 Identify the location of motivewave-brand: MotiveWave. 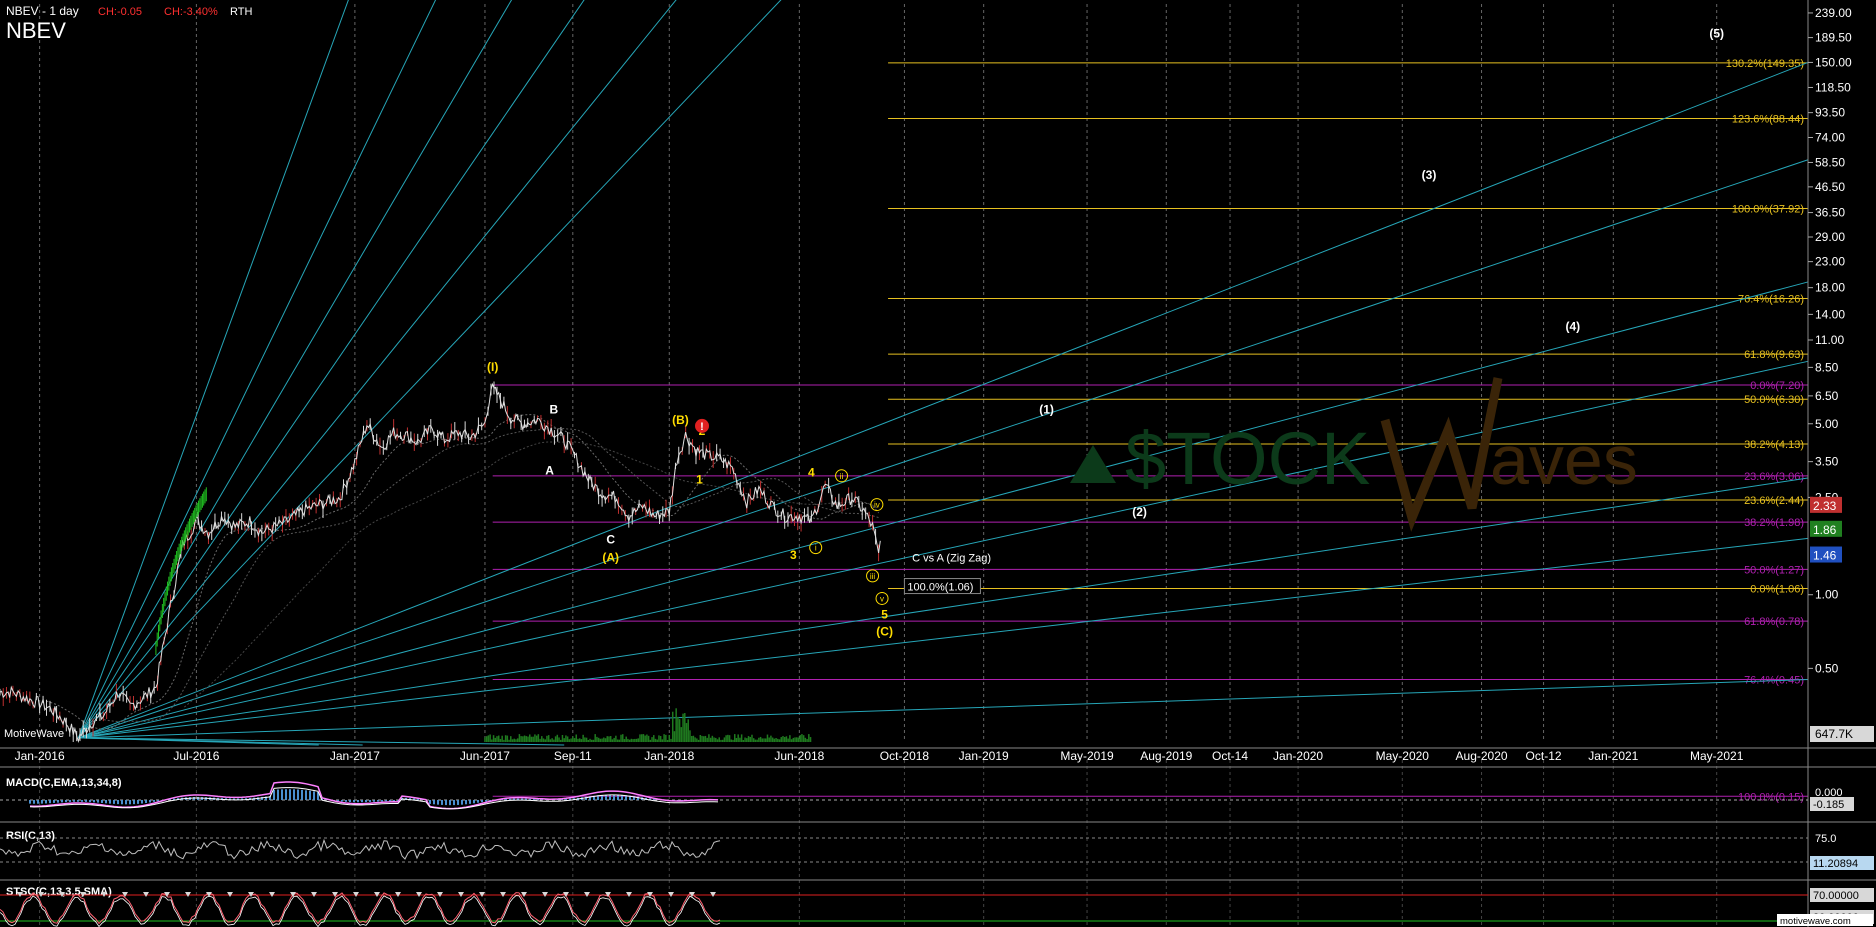
(34, 734).